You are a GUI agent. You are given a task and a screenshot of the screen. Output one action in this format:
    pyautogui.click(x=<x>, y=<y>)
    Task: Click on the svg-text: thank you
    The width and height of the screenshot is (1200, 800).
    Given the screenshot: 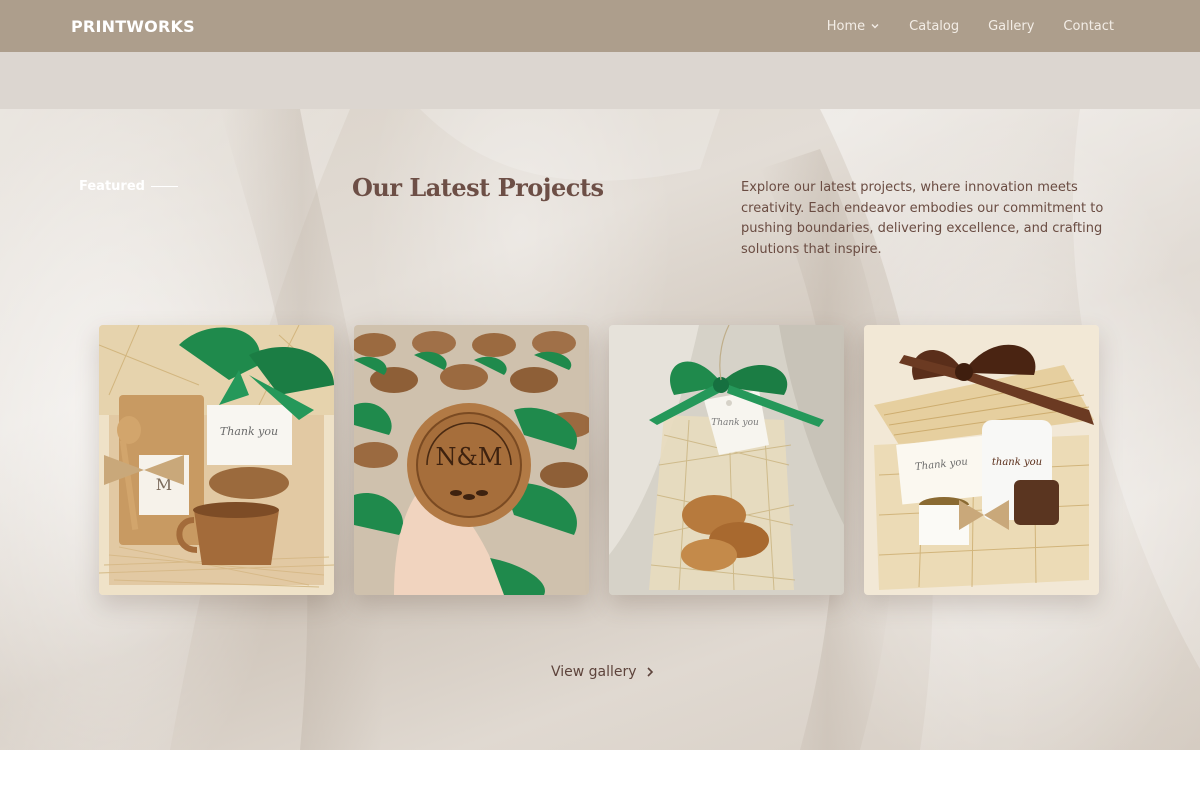 What is the action you would take?
    pyautogui.click(x=1017, y=462)
    